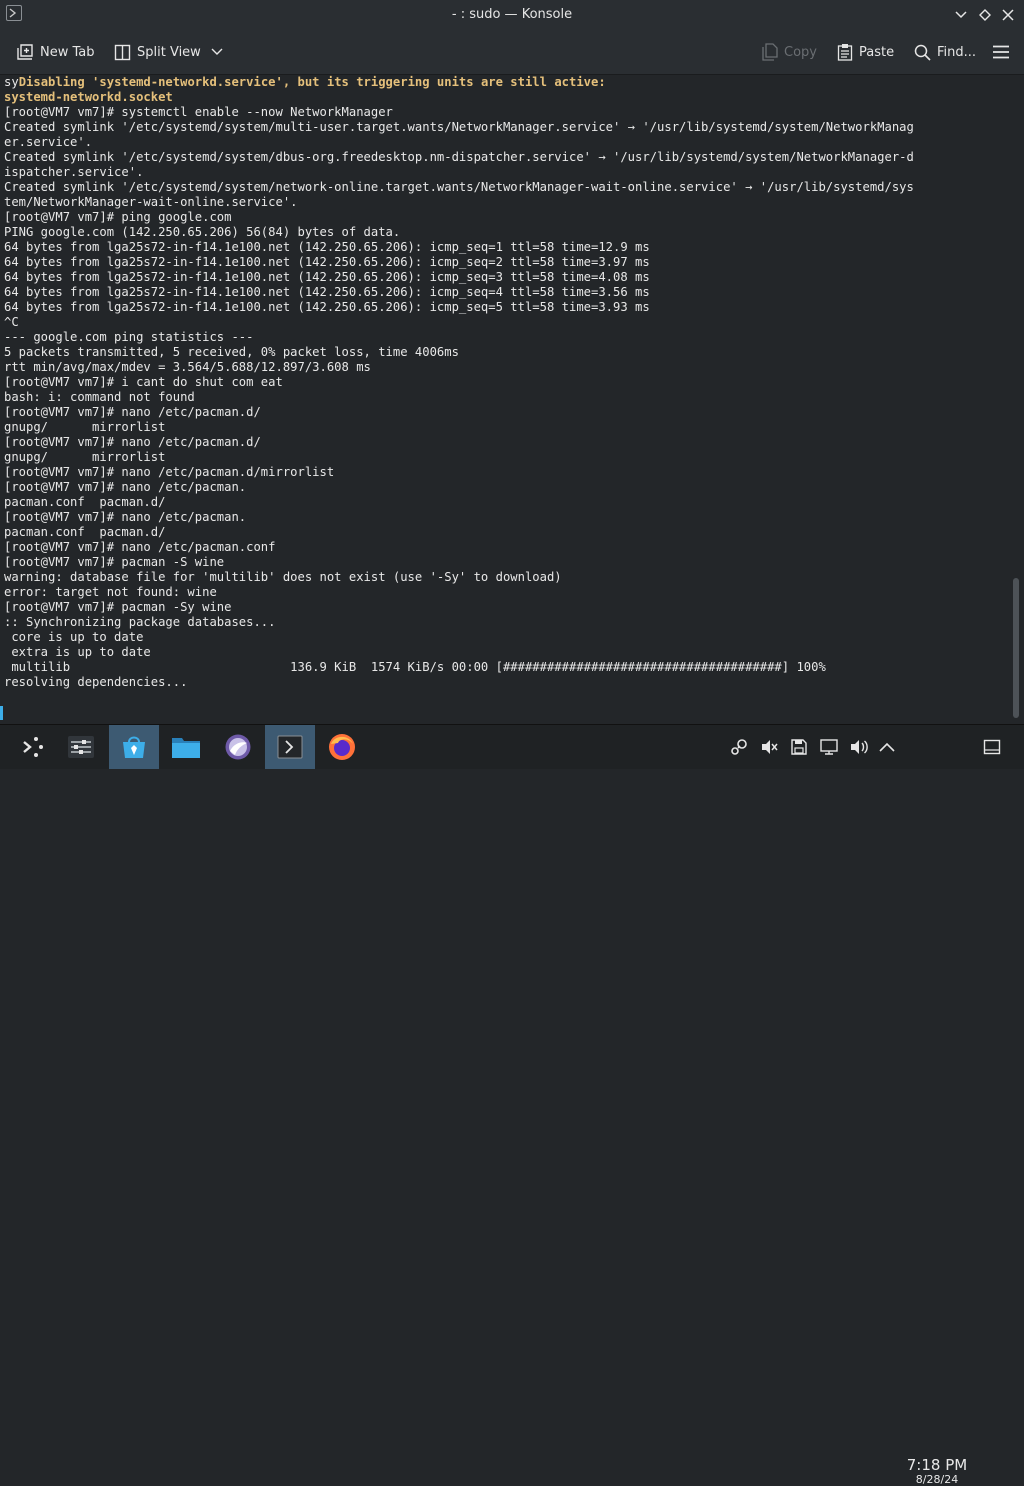 The image size is (1024, 1486). Describe the element at coordinates (845, 52) in the screenshot. I see `paste-icon` at that location.